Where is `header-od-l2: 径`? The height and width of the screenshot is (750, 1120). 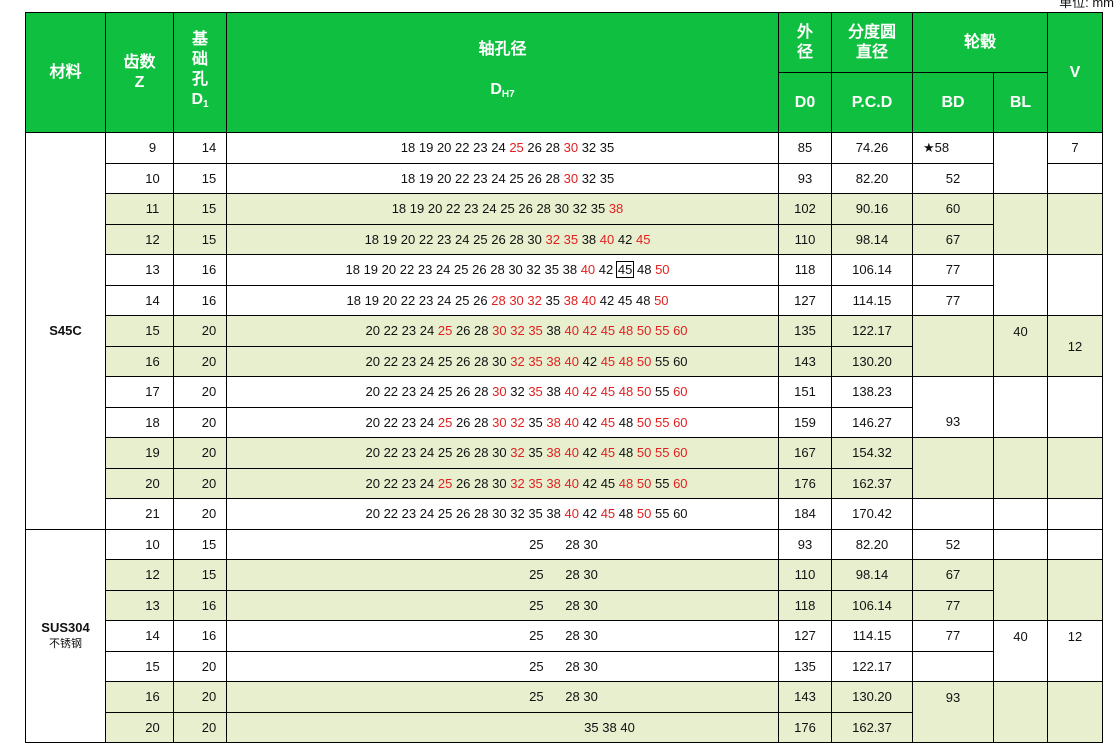 header-od-l2: 径 is located at coordinates (804, 52).